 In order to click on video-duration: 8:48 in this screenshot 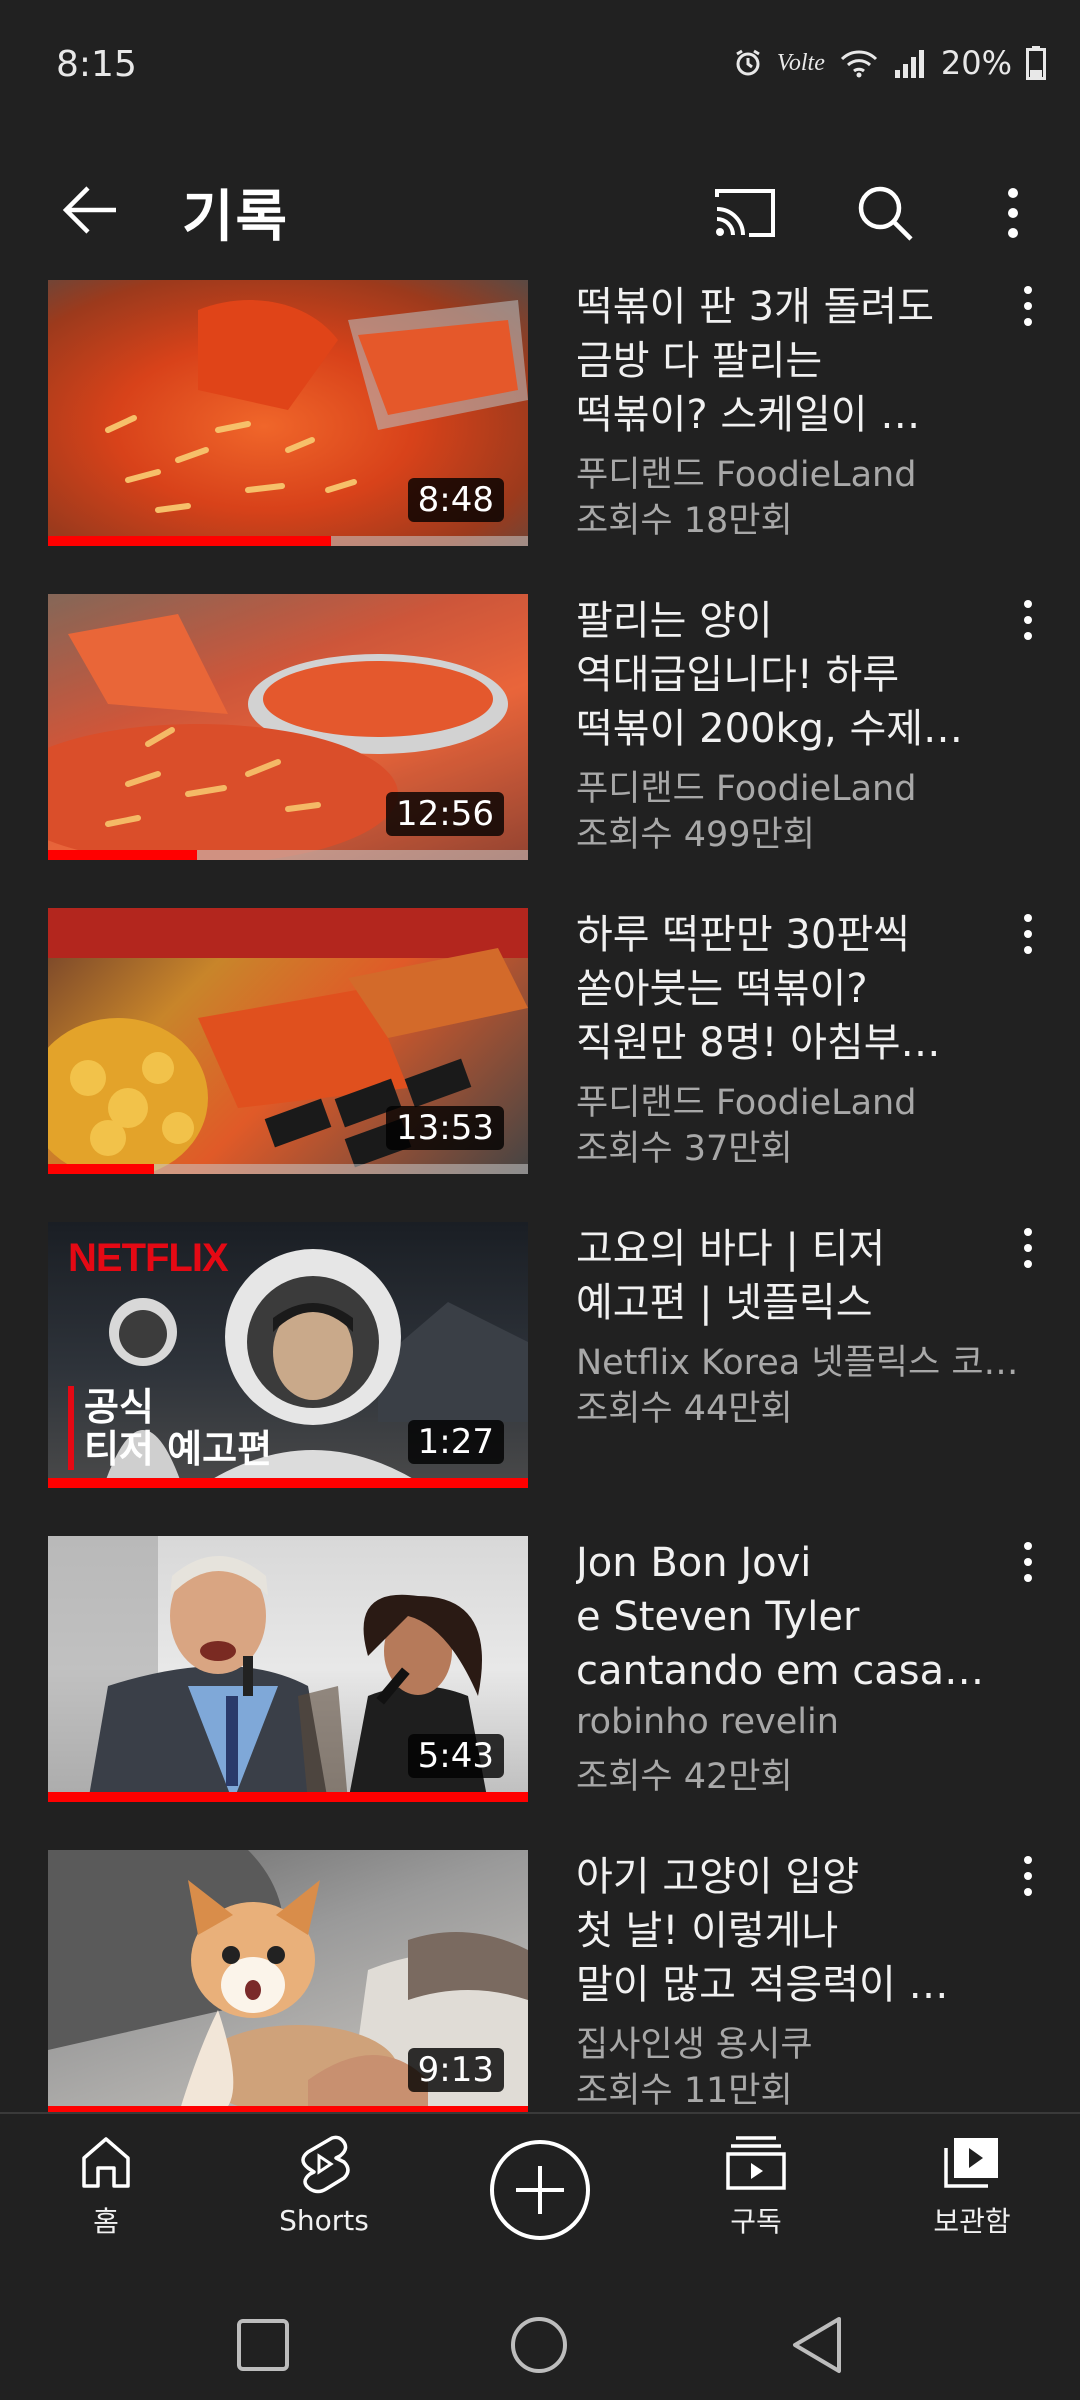, I will do `click(455, 500)`.